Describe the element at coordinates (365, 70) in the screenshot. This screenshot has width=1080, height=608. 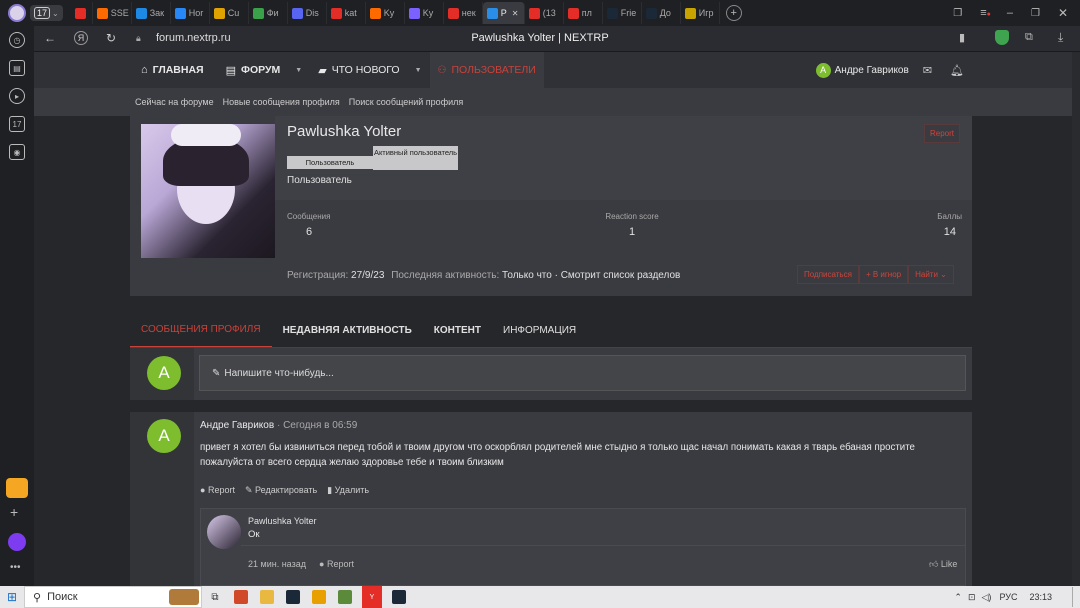
I see `nav-whats-new-label: ЧТО НОВОГО` at that location.